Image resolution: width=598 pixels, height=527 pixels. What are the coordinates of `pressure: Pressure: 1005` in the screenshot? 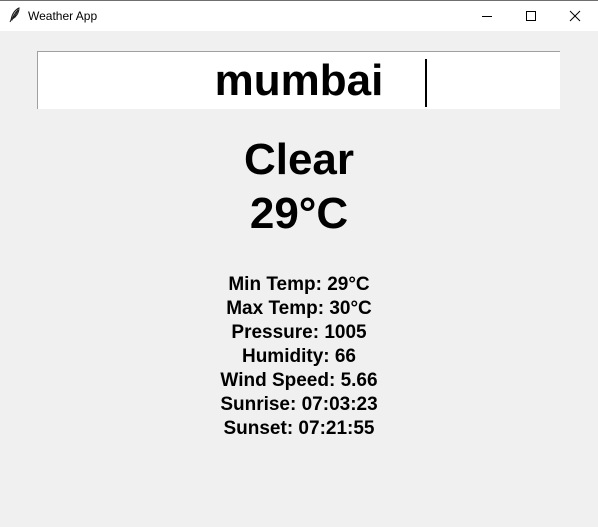 It's located at (299, 332).